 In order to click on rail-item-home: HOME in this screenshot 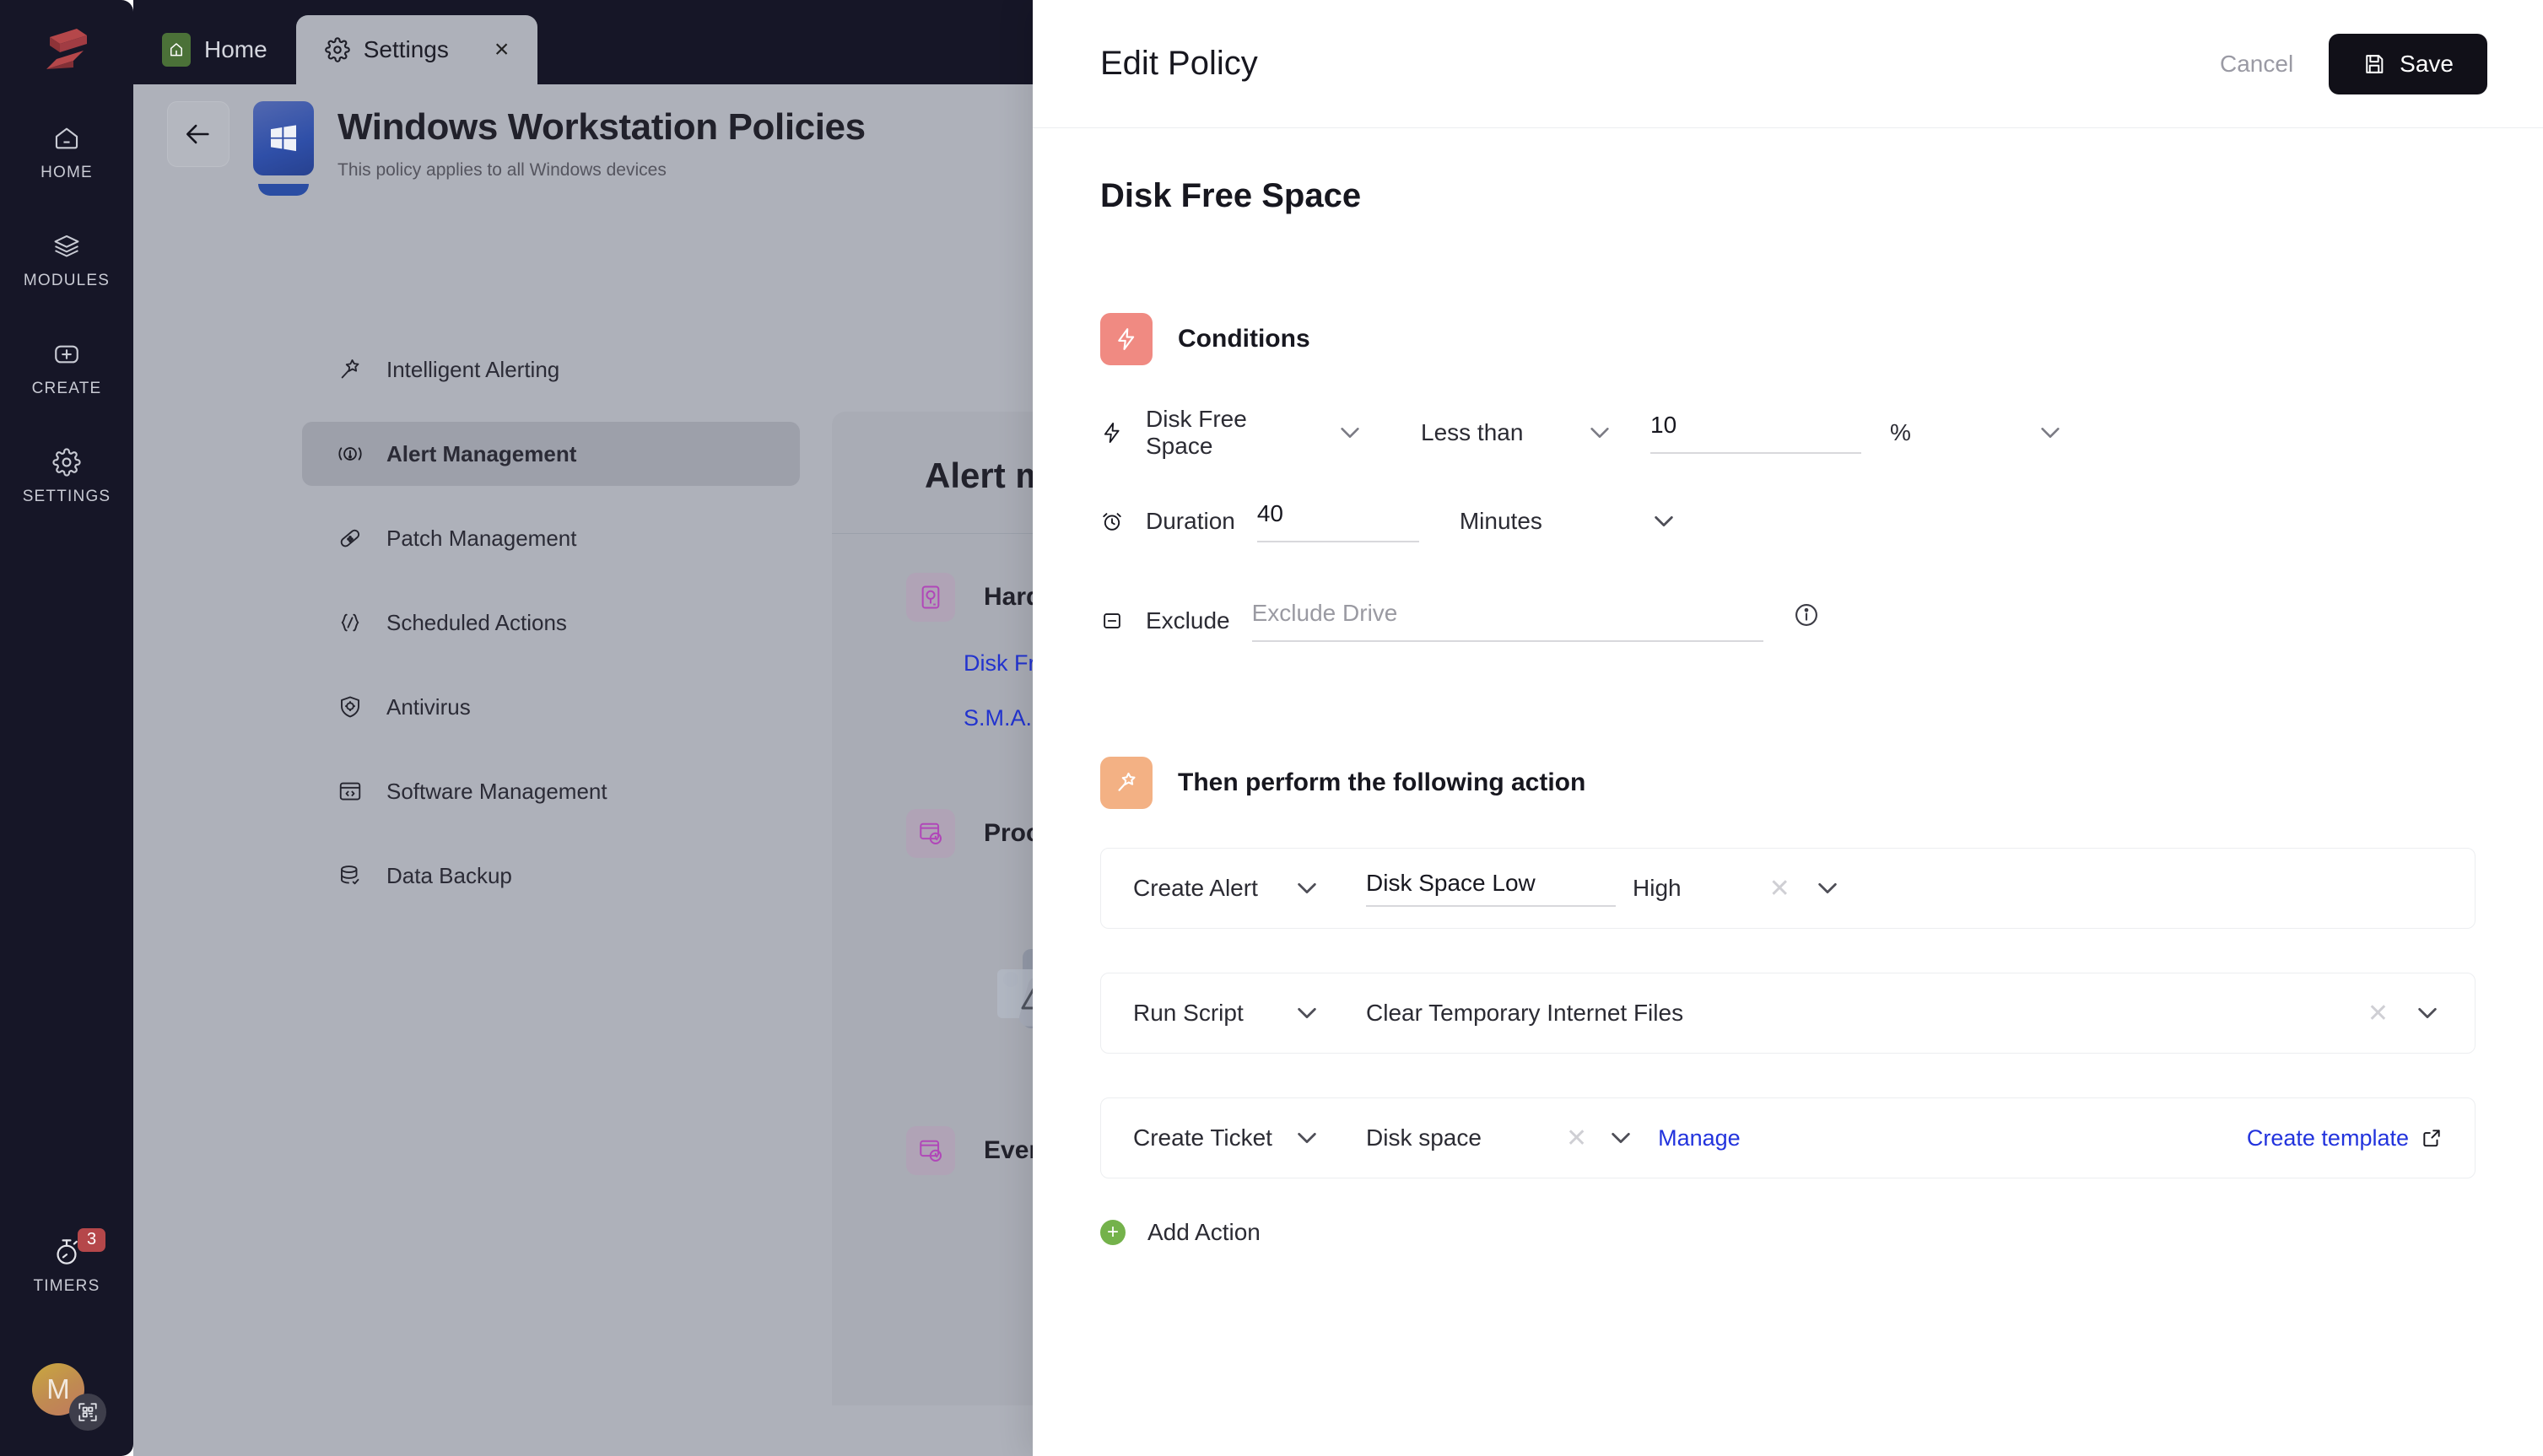, I will do `click(66, 151)`.